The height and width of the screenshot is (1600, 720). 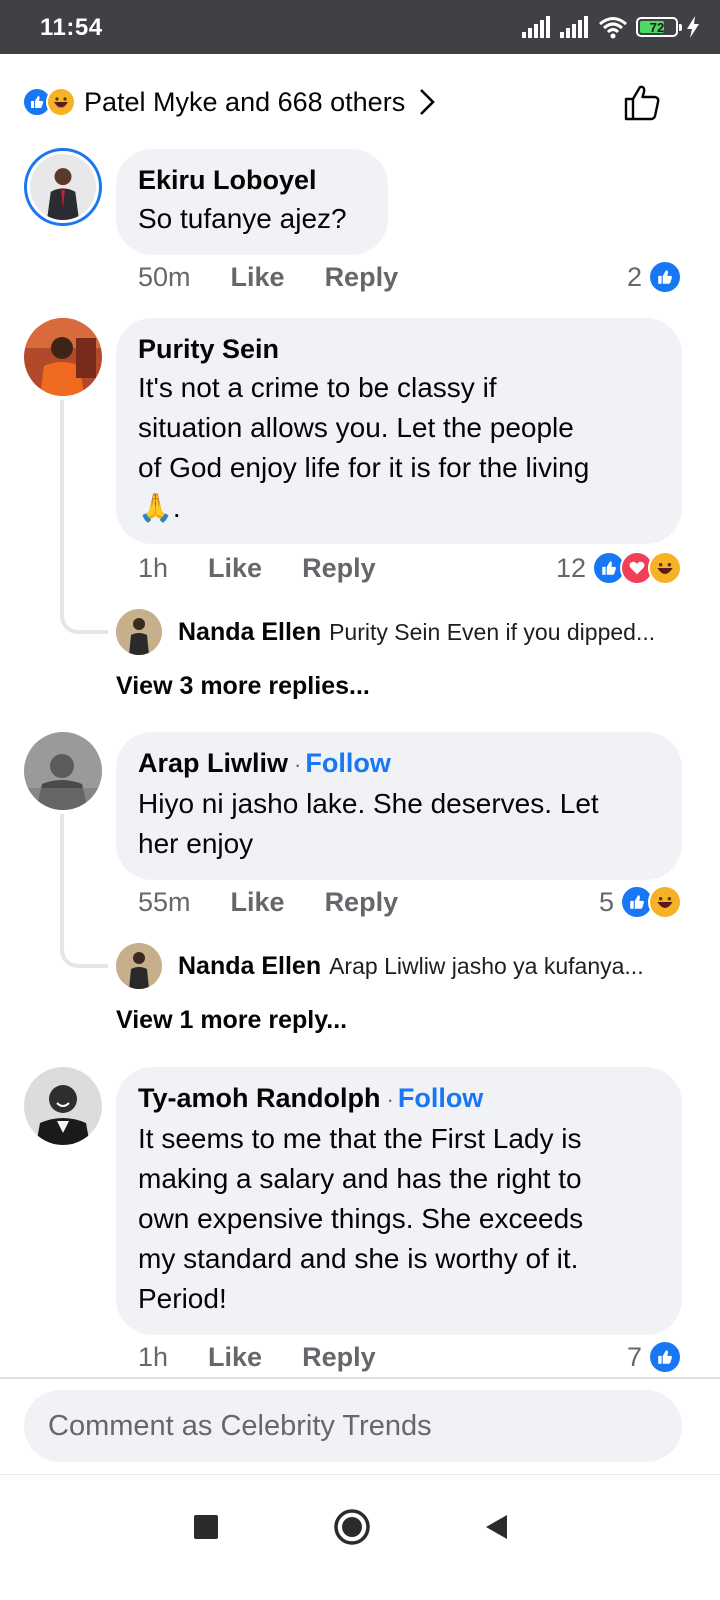 I want to click on battery-icon: 72, so click(x=659, y=27).